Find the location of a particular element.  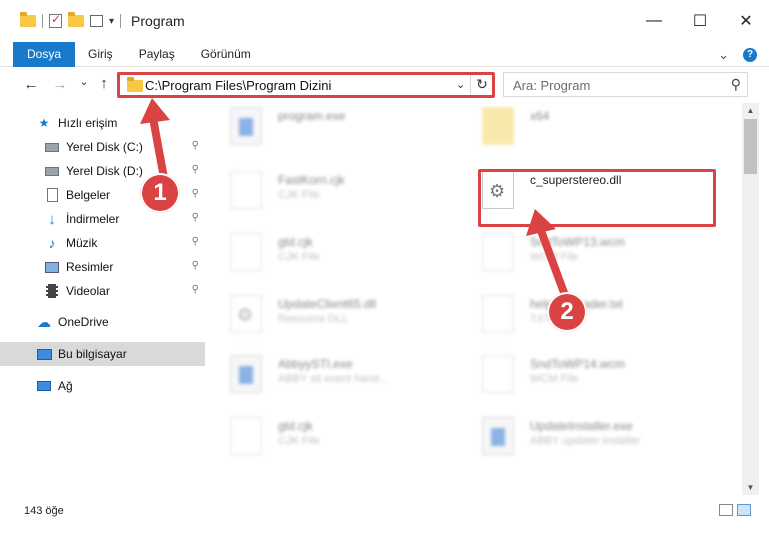

search-placeholder: Ara: Program is located at coordinates (551, 85).